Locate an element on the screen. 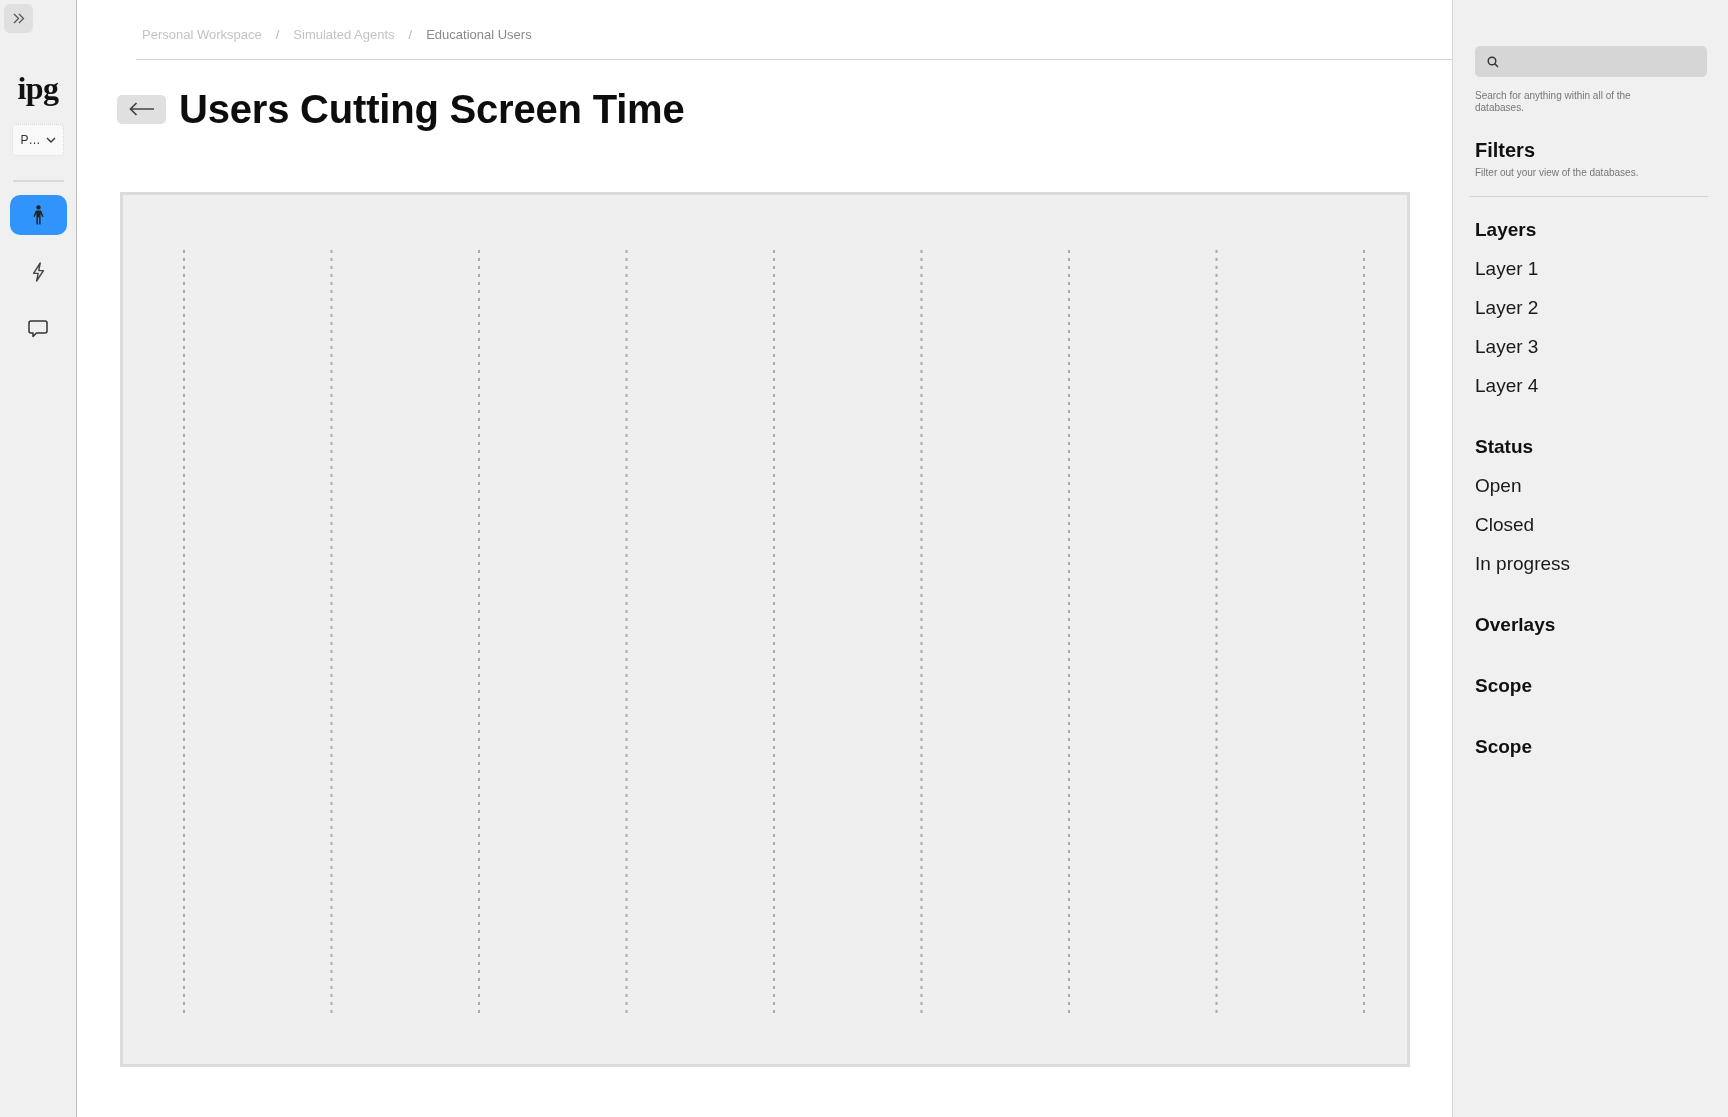 The width and height of the screenshot is (1728, 1117). filter-option: Closed is located at coordinates (1505, 524).